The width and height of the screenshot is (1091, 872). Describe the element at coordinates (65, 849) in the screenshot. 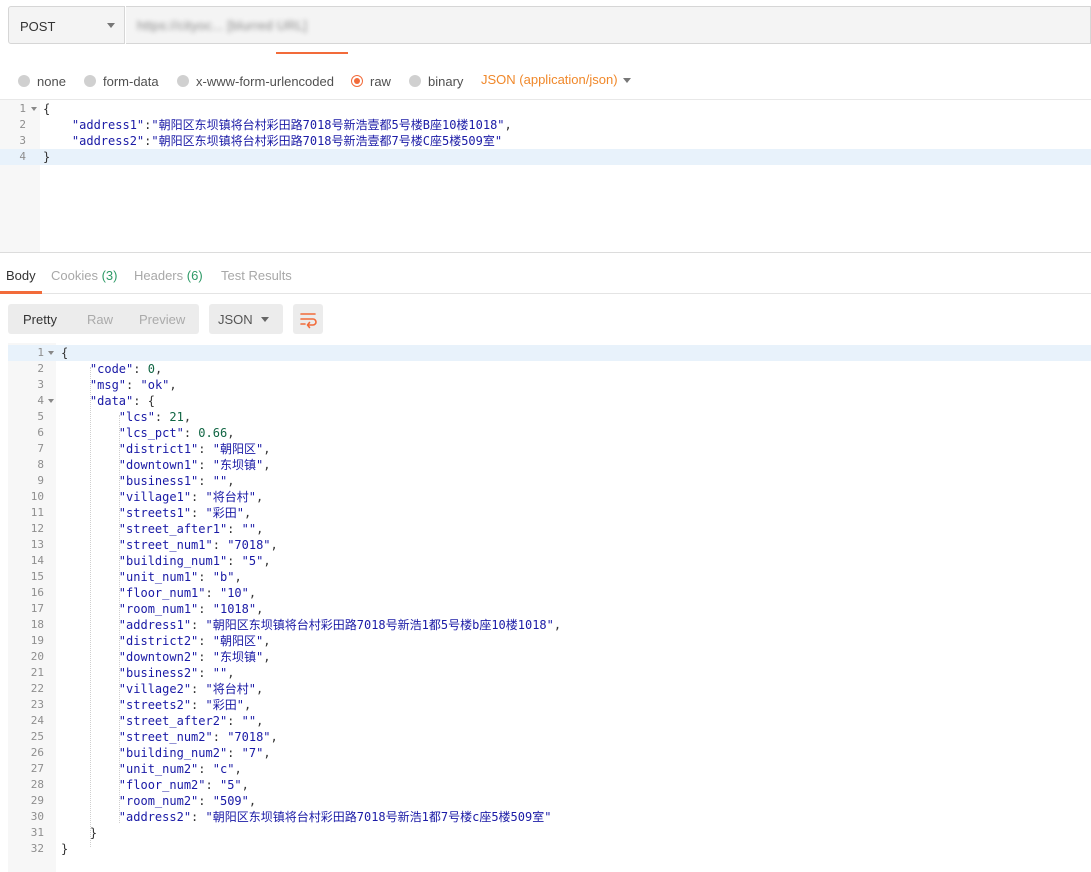

I see `line-code: }` at that location.